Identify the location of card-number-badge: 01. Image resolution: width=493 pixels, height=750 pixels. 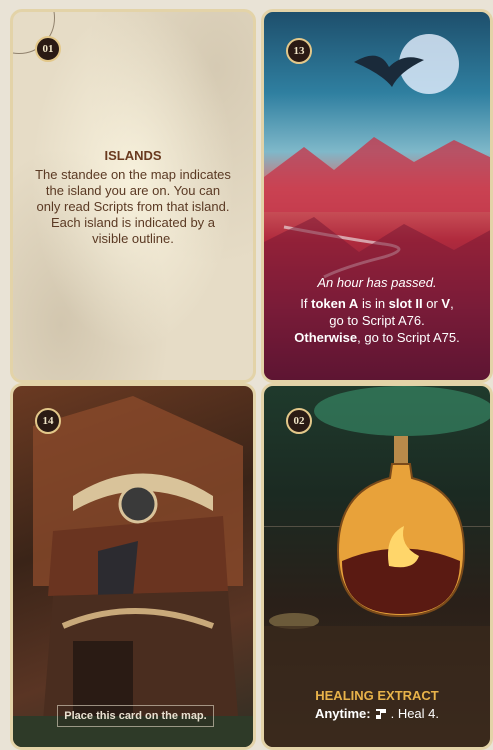
(48, 49).